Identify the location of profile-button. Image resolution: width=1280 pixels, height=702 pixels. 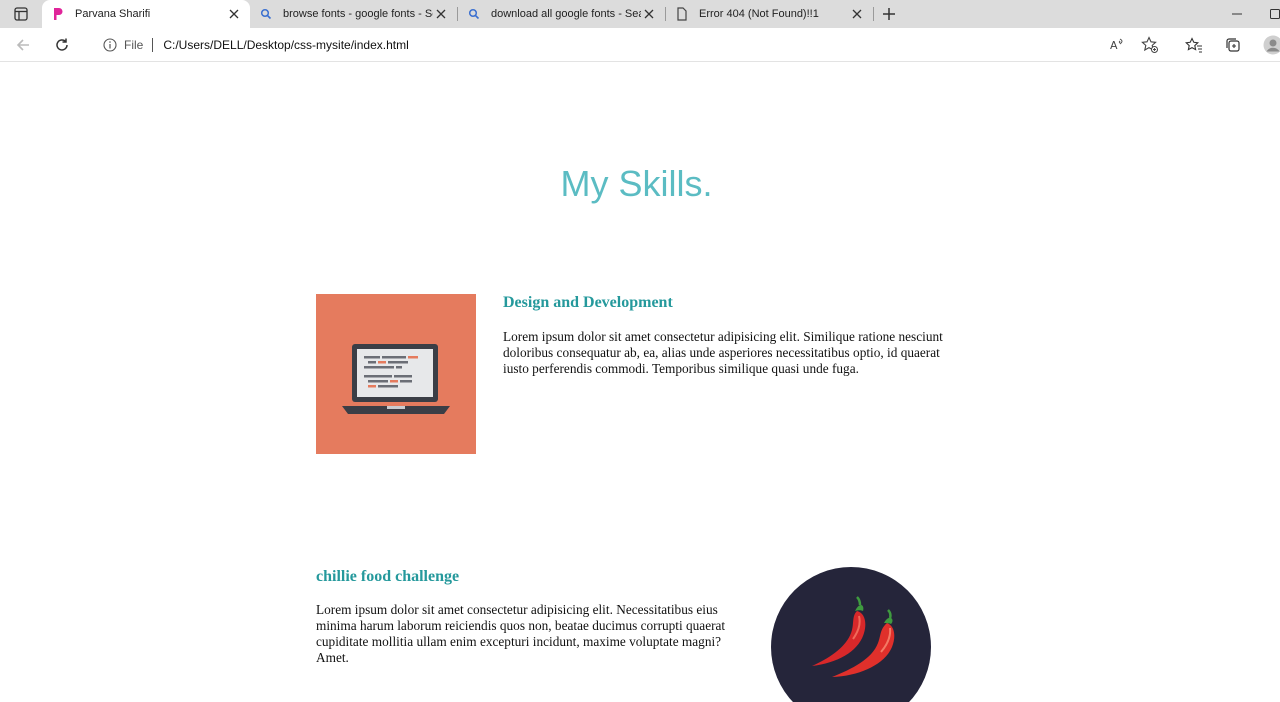
(1270, 45).